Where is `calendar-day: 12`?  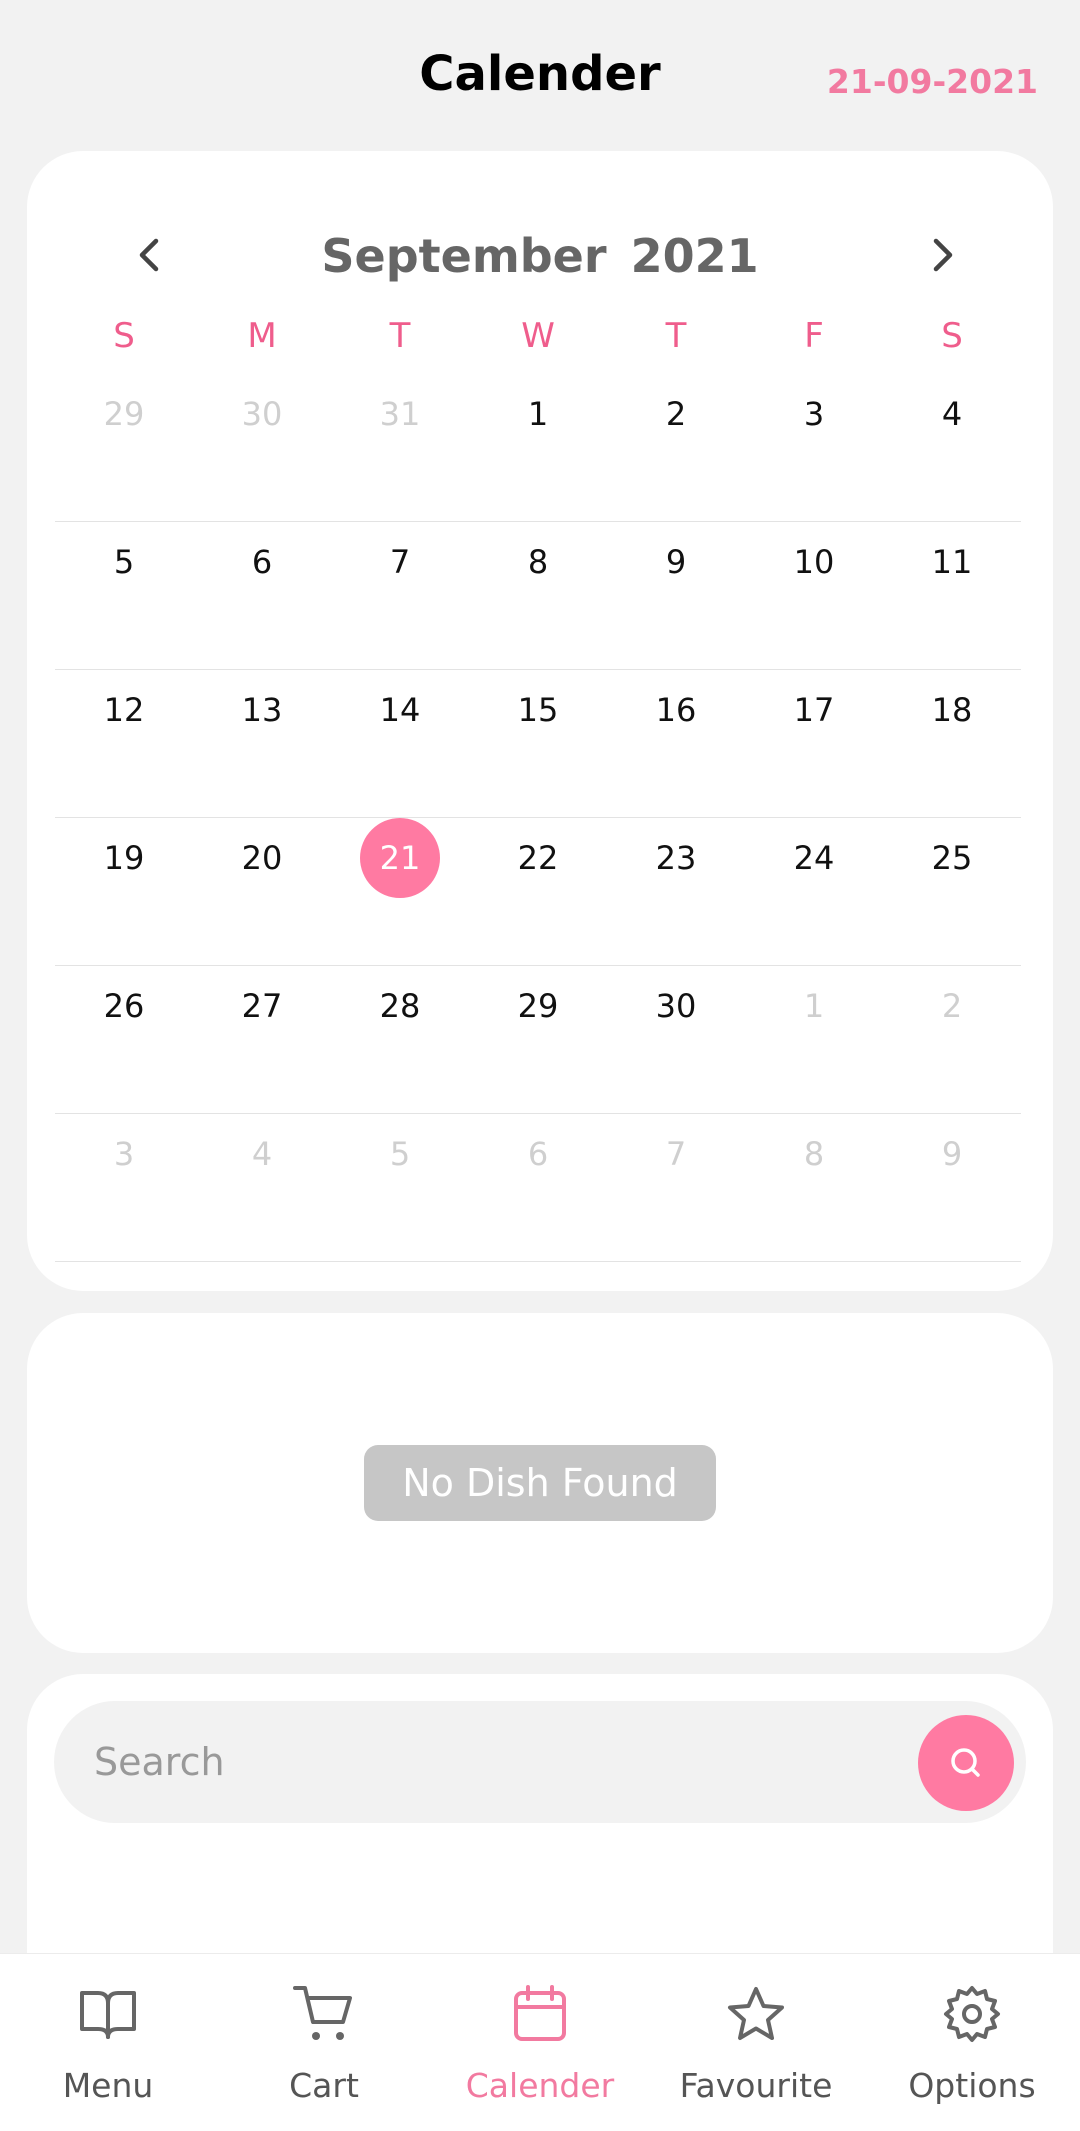
calendar-day: 12 is located at coordinates (124, 743).